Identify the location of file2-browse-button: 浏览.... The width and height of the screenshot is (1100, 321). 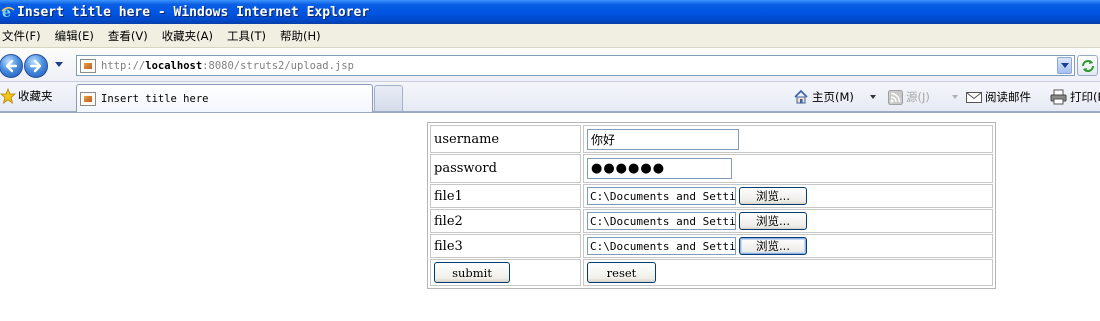
(773, 221).